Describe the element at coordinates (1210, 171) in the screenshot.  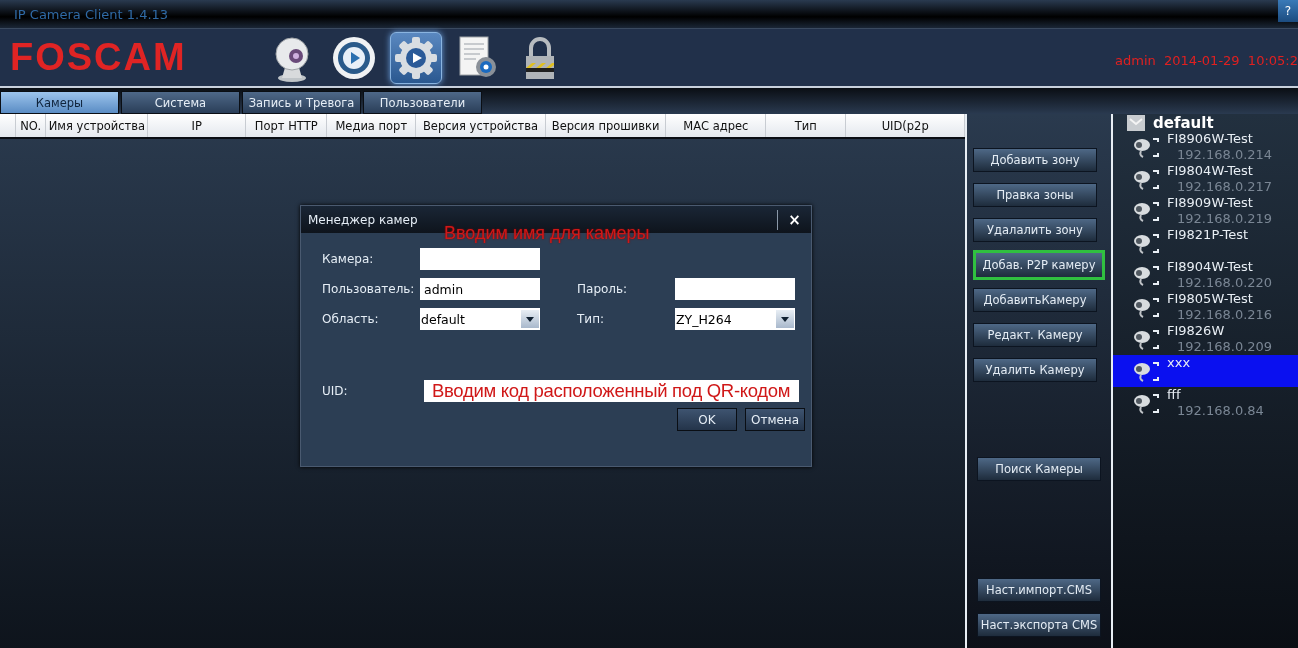
I see `camera-name: FI9804W-Test` at that location.